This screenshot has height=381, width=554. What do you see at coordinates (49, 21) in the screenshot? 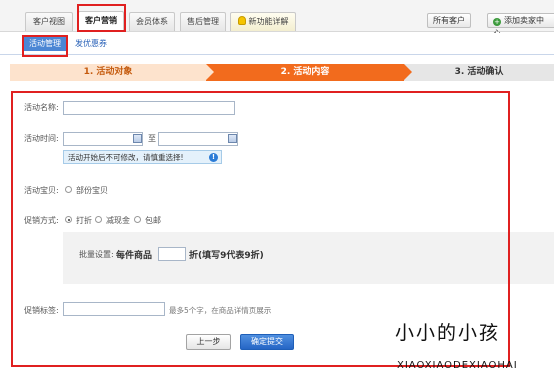
I see `tab-customer-view: 客户视图` at bounding box center [49, 21].